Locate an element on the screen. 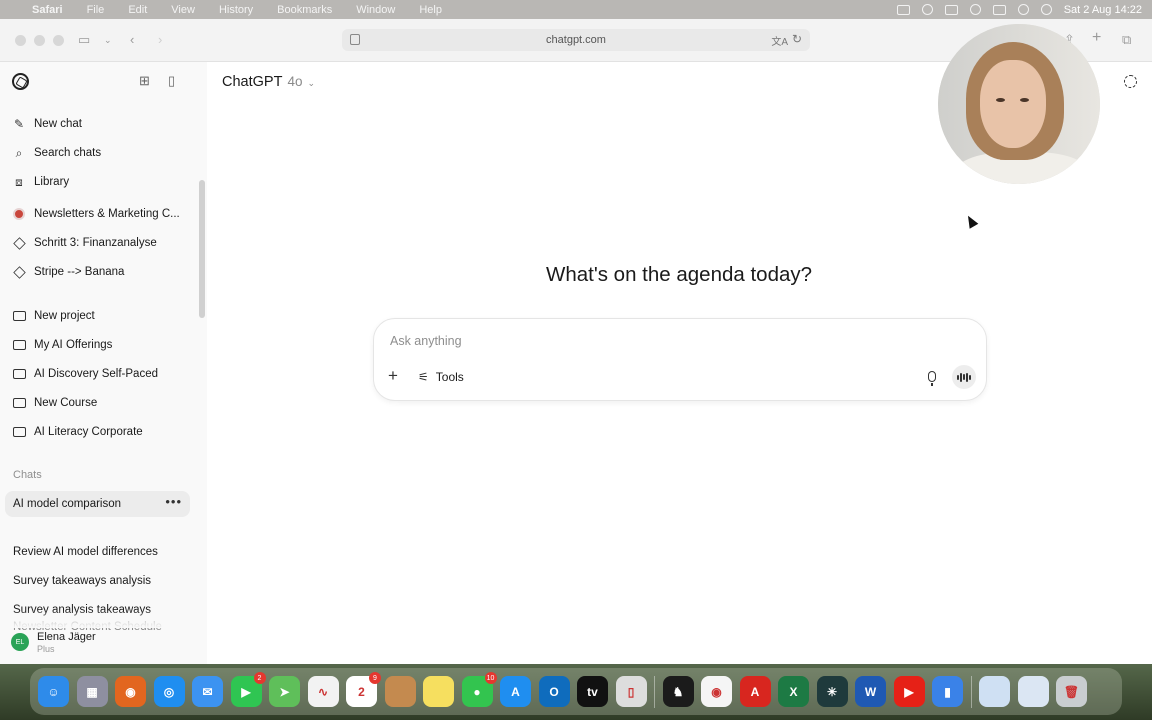 The height and width of the screenshot is (720, 1152). sidebar-item-gpt-finanzanalyse: Schritt 3: Finanzanalyse is located at coordinates (102, 243).